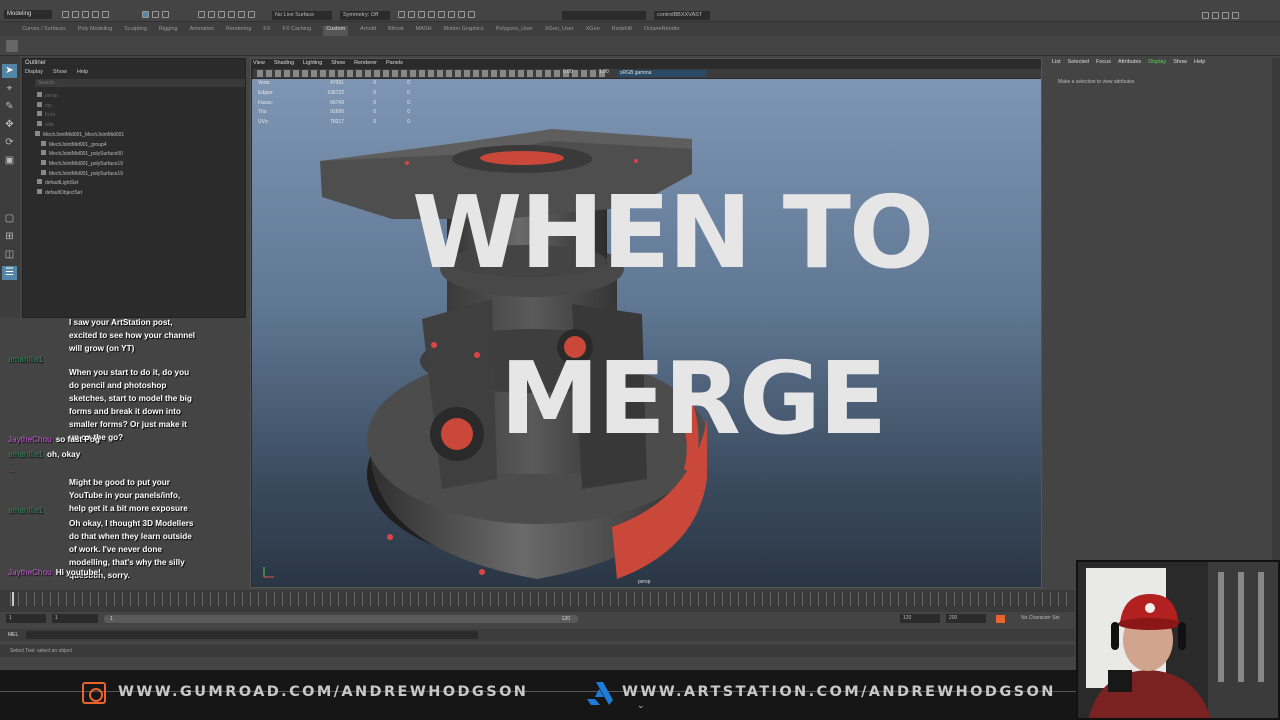 Image resolution: width=1280 pixels, height=720 pixels. Describe the element at coordinates (13, 635) in the screenshot. I see `mel-label: MEL` at that location.